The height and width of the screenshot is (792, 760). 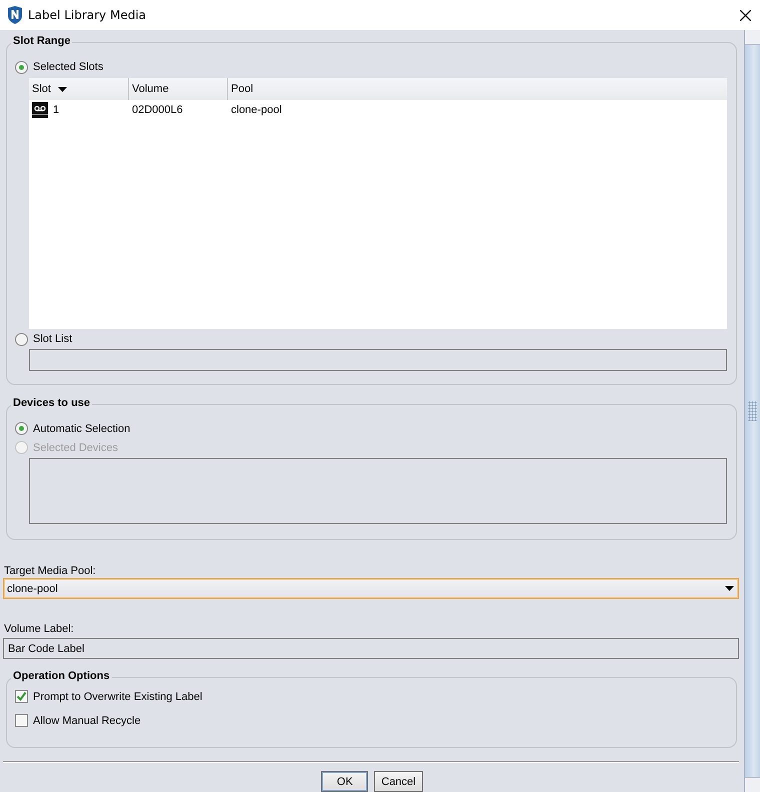 I want to click on table-cell: clone-pool, so click(x=256, y=110).